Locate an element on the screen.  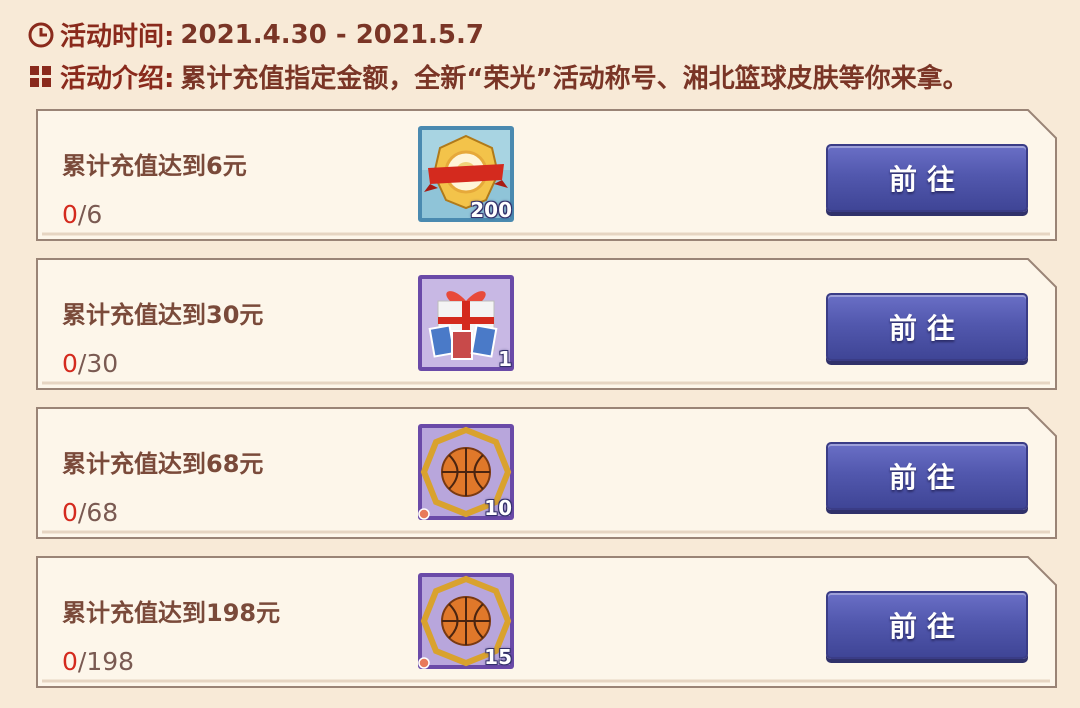
progress-target: /6 is located at coordinates (90, 214).